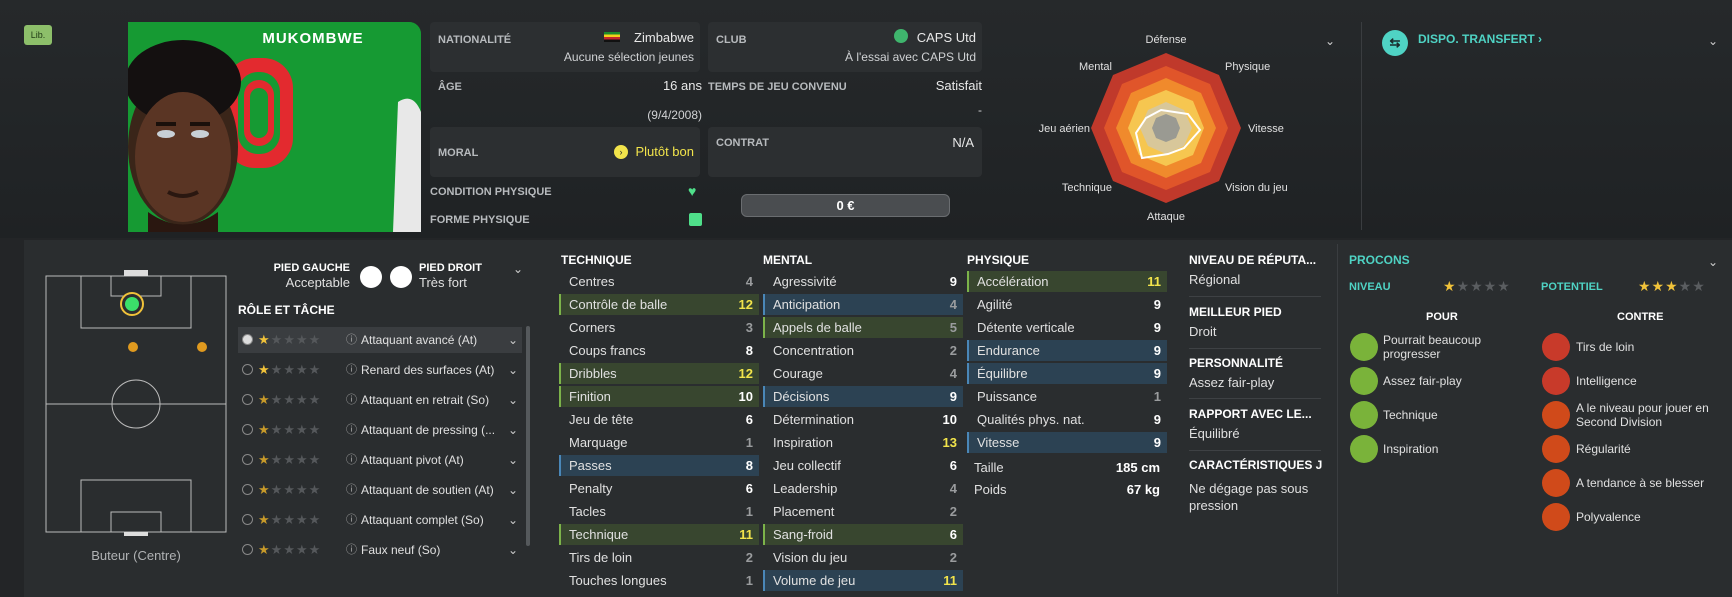  What do you see at coordinates (1330, 41) in the screenshot?
I see `radar-dropdown-chevron-icon: ⌄` at bounding box center [1330, 41].